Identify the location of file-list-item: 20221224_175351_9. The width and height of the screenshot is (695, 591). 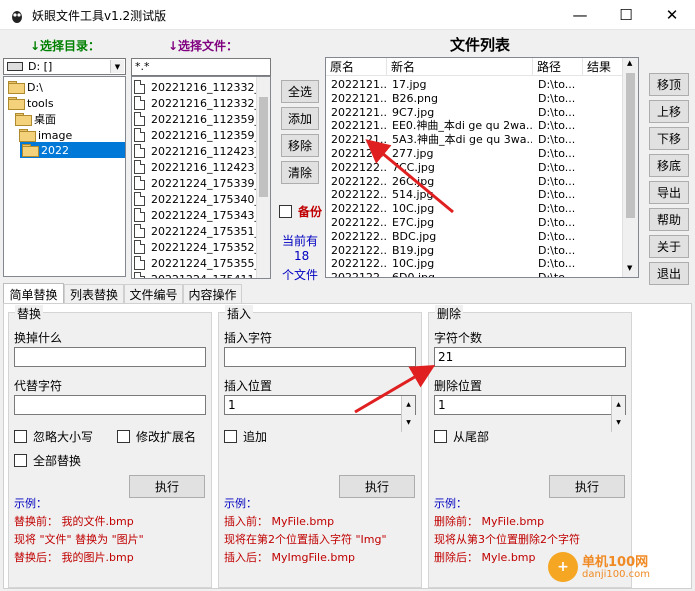
(195, 231).